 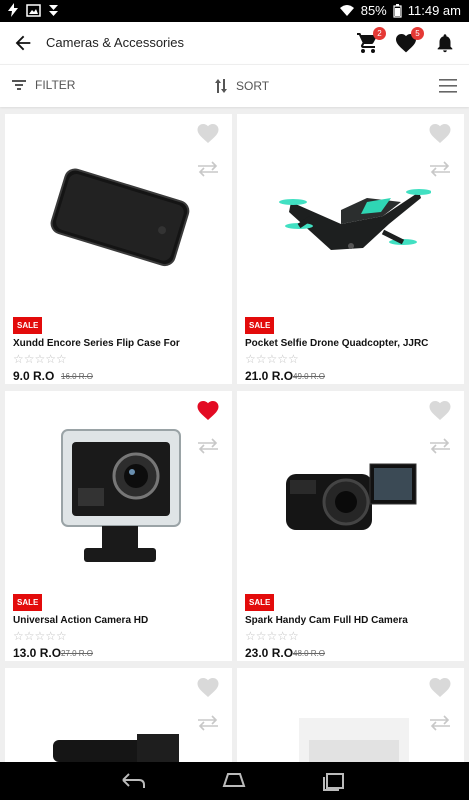 I want to click on action-camera-image, so click(x=121, y=495).